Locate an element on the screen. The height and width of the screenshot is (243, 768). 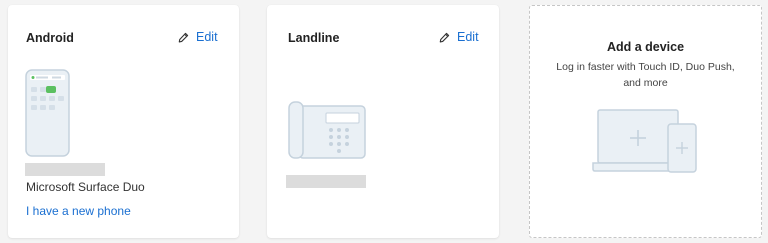
card-title: Landline is located at coordinates (314, 38).